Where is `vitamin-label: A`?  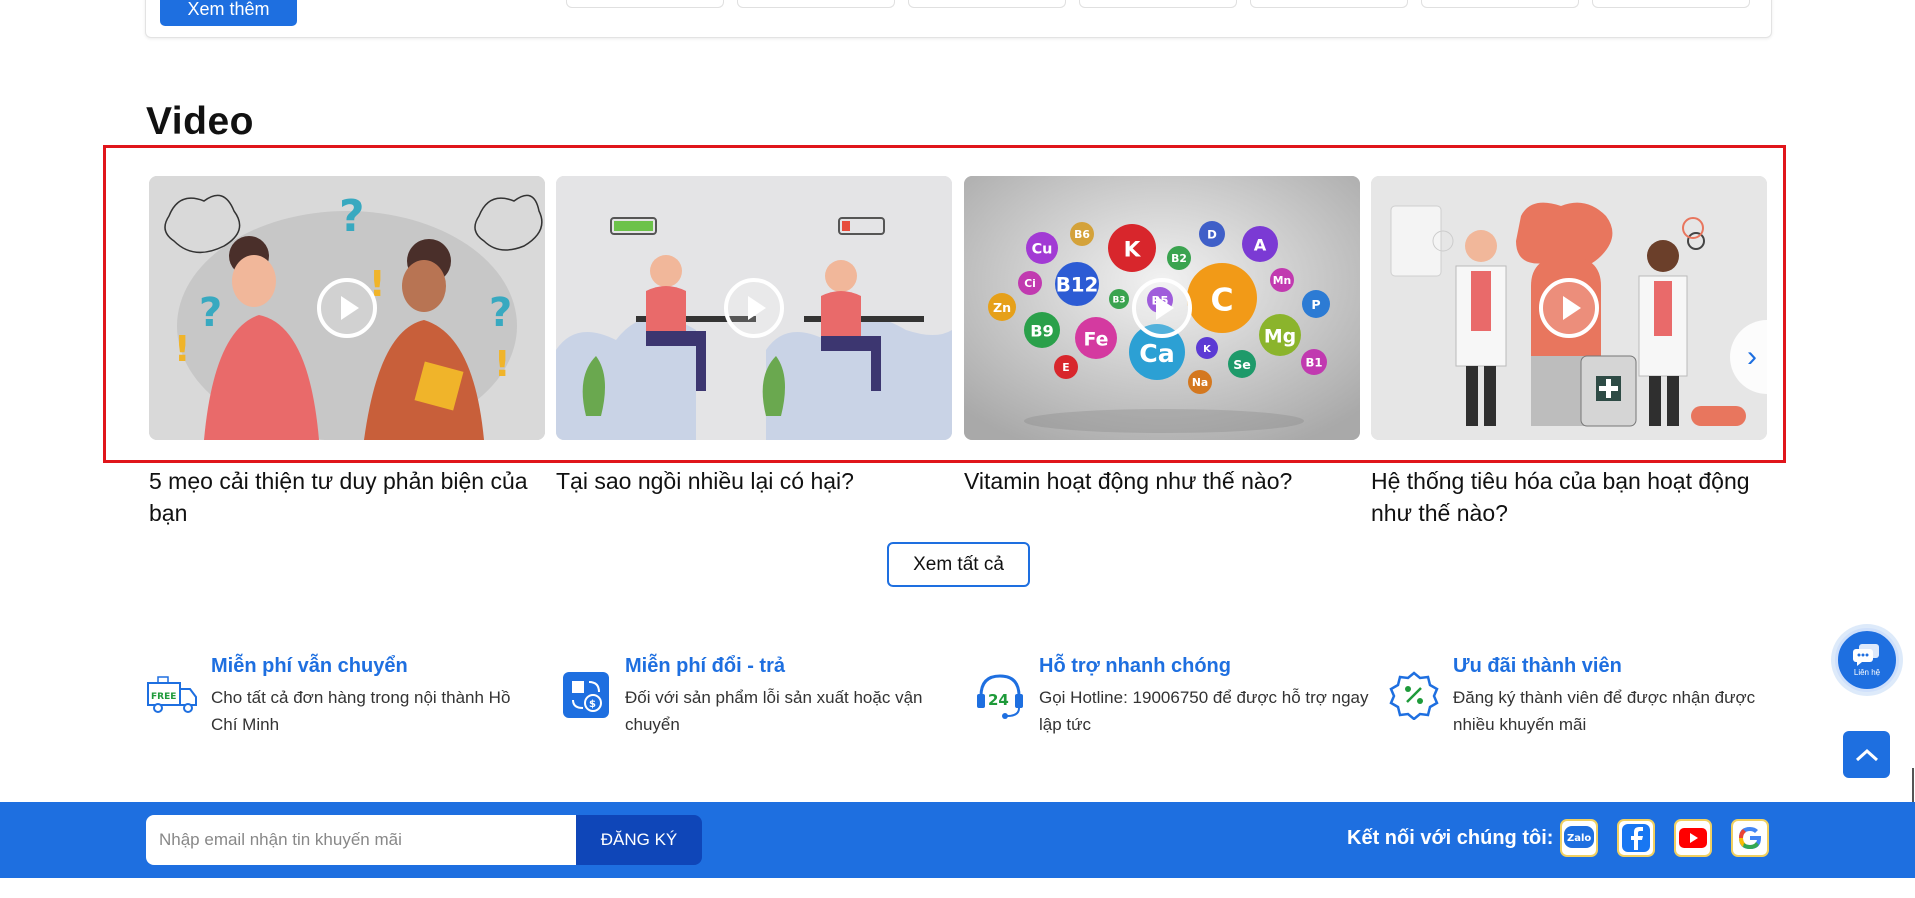 vitamin-label: A is located at coordinates (1260, 244).